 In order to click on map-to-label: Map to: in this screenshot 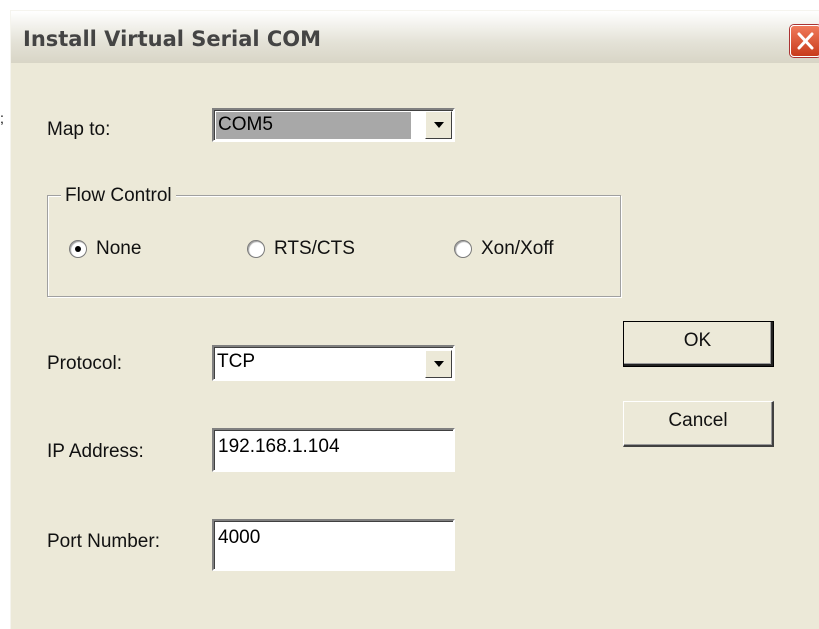, I will do `click(79, 129)`.